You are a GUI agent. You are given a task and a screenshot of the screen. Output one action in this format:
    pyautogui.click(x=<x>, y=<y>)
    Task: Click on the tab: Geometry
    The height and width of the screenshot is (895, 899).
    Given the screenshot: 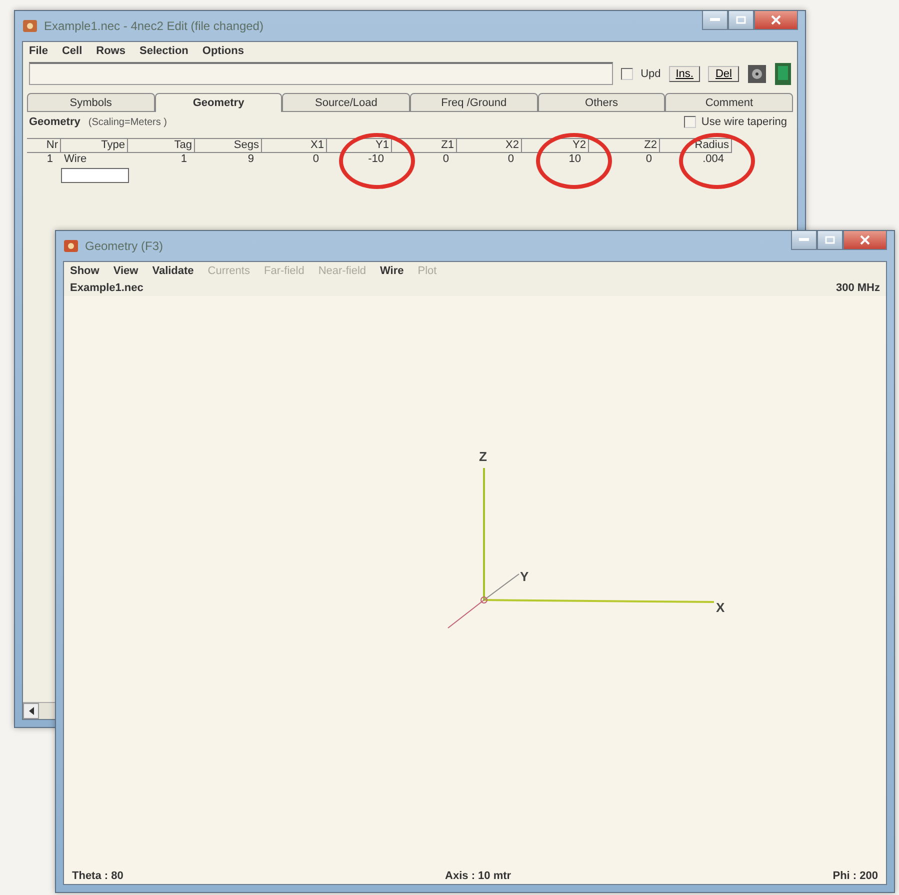 What is the action you would take?
    pyautogui.click(x=218, y=102)
    